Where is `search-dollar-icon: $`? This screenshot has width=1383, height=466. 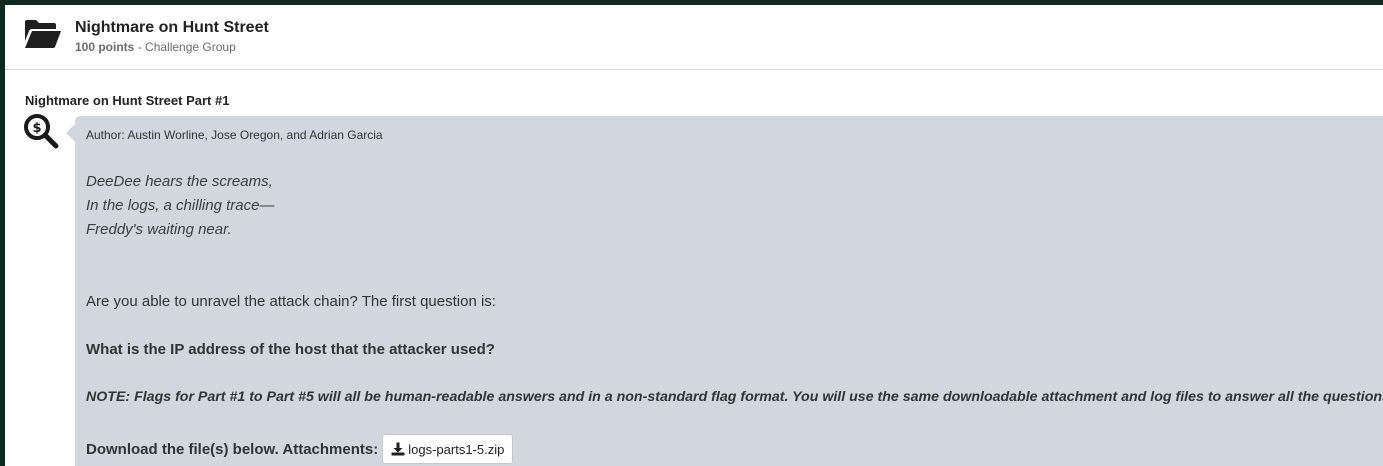
search-dollar-icon: $ is located at coordinates (41, 131).